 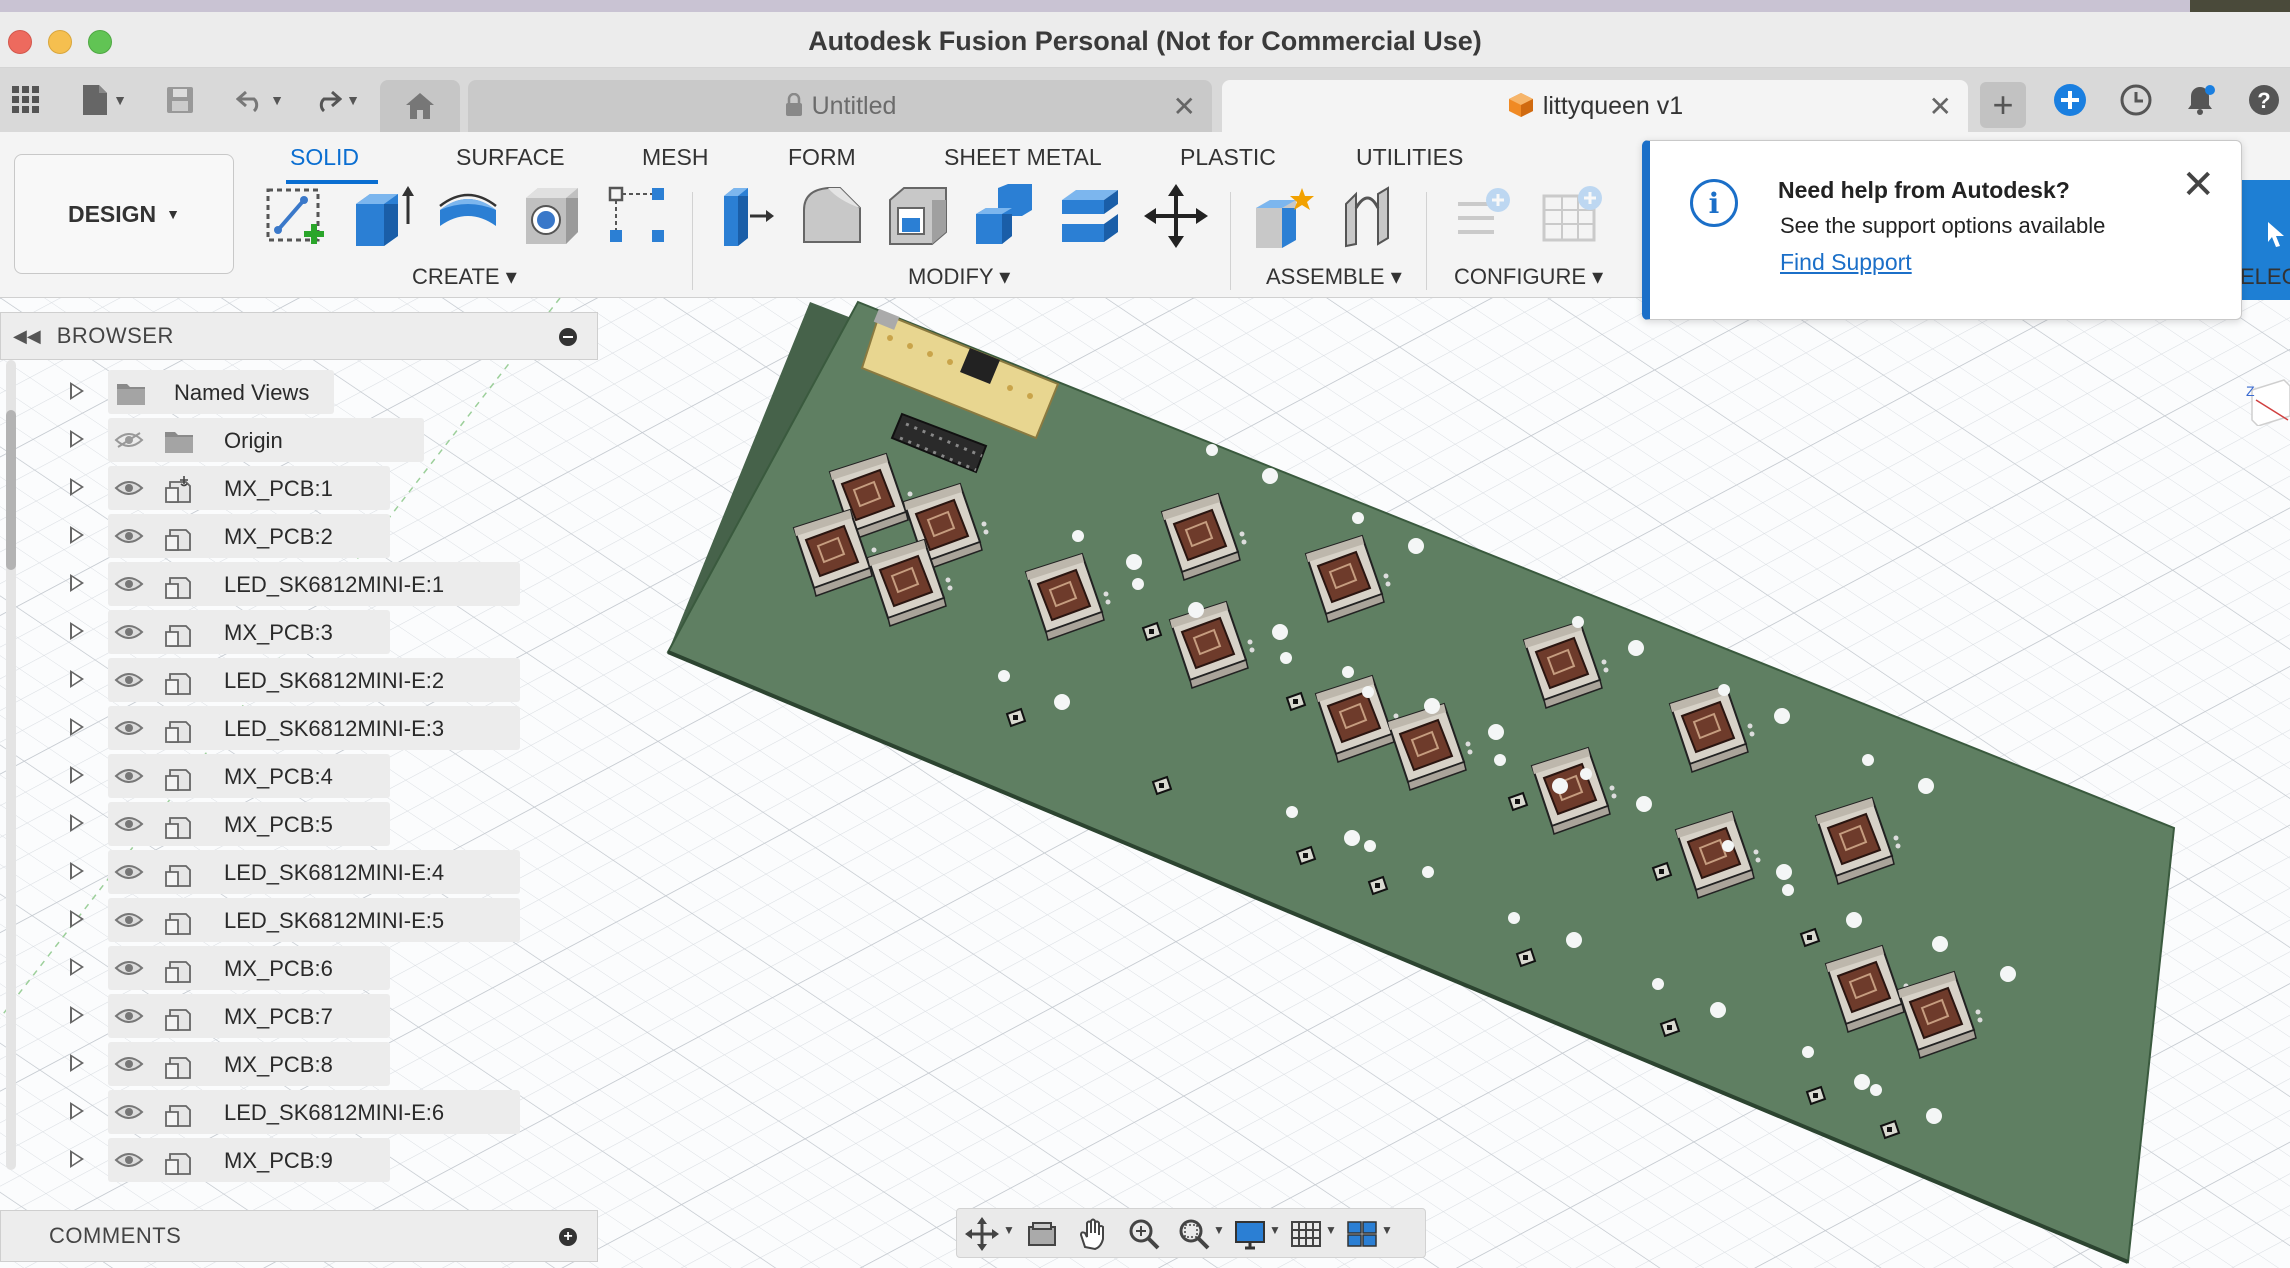 I want to click on configure-menu-button: CONFIGURE ▾, so click(x=1528, y=277).